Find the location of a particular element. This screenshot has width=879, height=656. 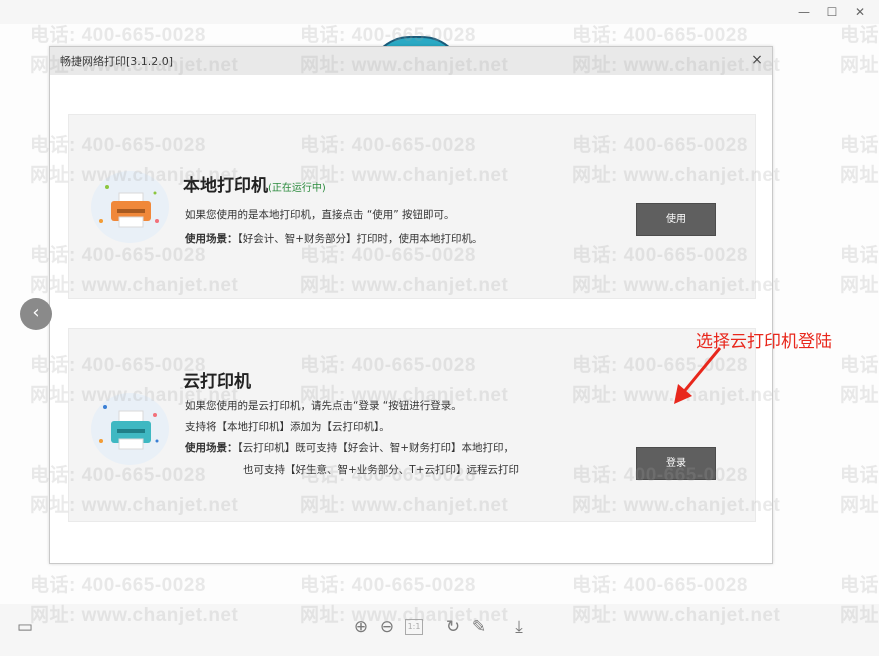

chevron-left-icon: ‹ is located at coordinates (36, 312).